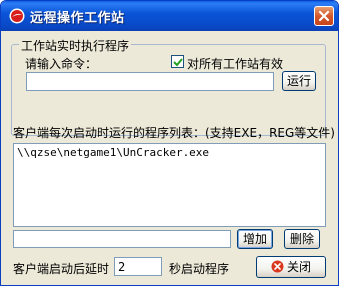 The width and height of the screenshot is (339, 286). What do you see at coordinates (77, 18) in the screenshot?
I see `window-title: 远程操作工作站` at bounding box center [77, 18].